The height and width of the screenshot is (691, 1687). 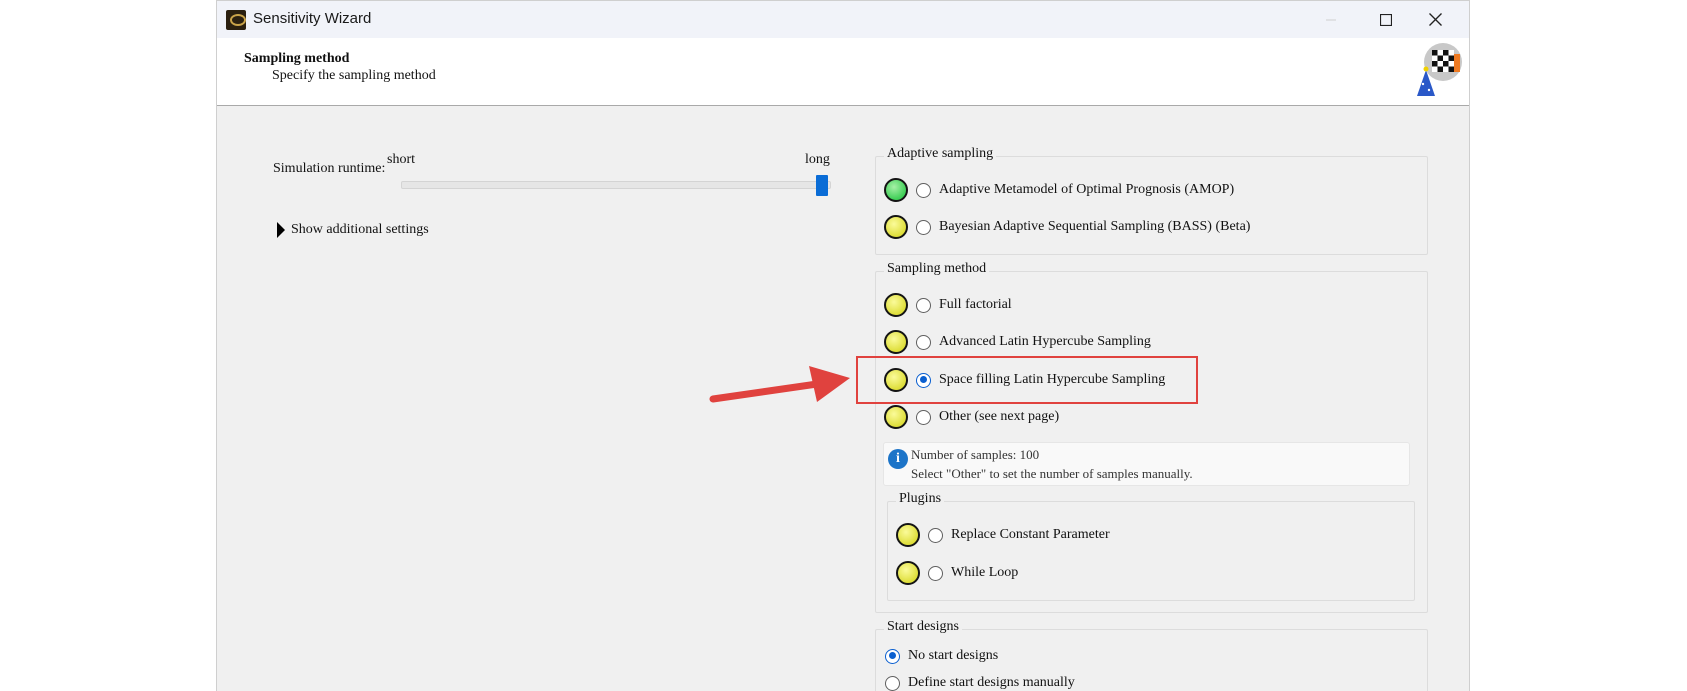 I want to click on option-replace-constant-parameter: Replace Constant Parameter, so click(x=1003, y=535).